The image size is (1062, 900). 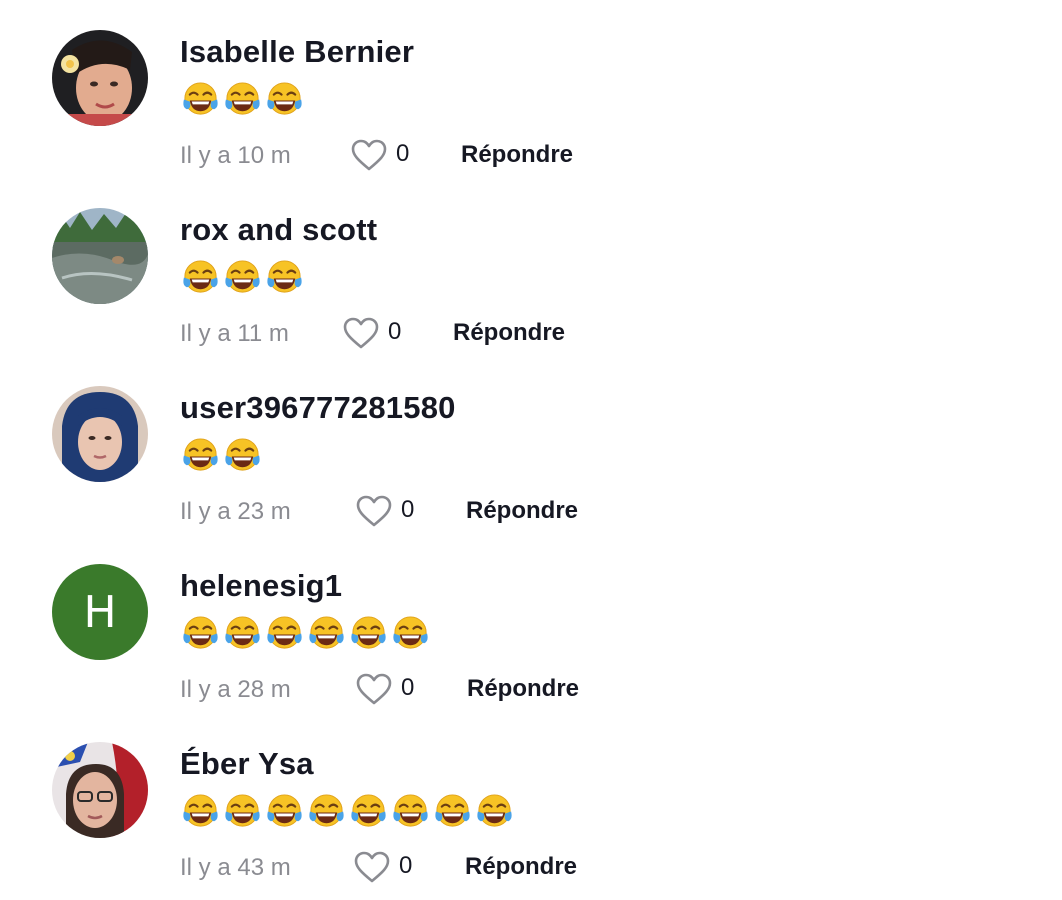 What do you see at coordinates (247, 764) in the screenshot?
I see `comment-username: Éber Ysa` at bounding box center [247, 764].